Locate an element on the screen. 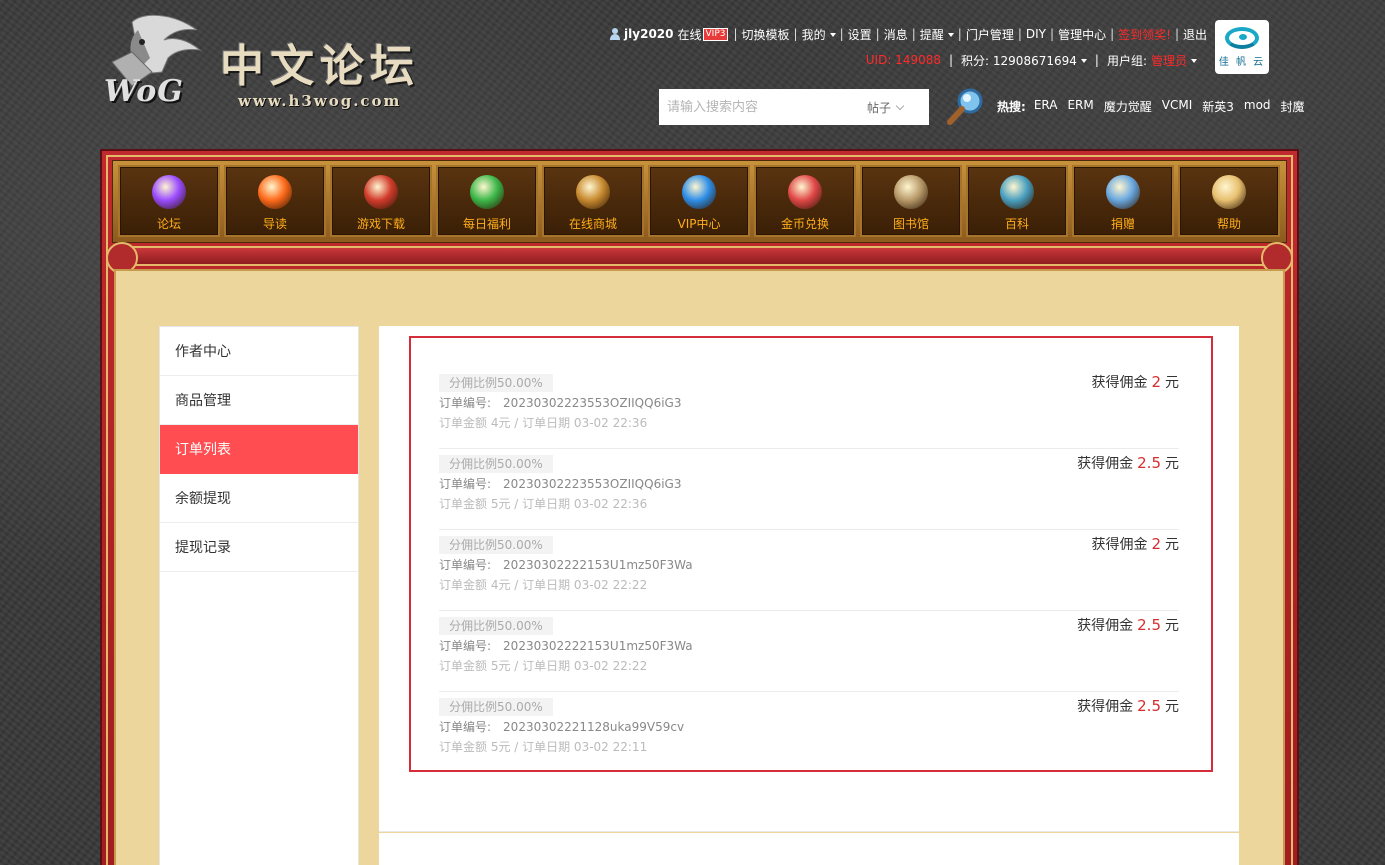  scroll-icon is located at coordinates (911, 192).